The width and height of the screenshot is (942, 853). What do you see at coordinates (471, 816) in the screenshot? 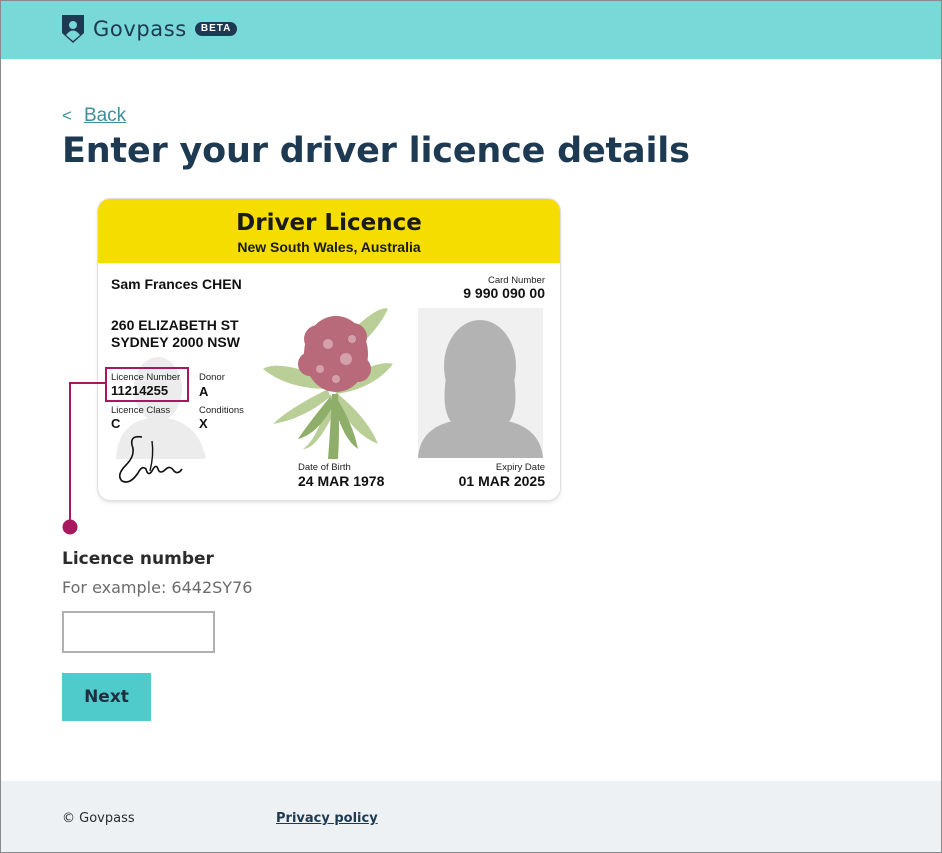
I see `site-footer: © Govpass Privacy policy` at bounding box center [471, 816].